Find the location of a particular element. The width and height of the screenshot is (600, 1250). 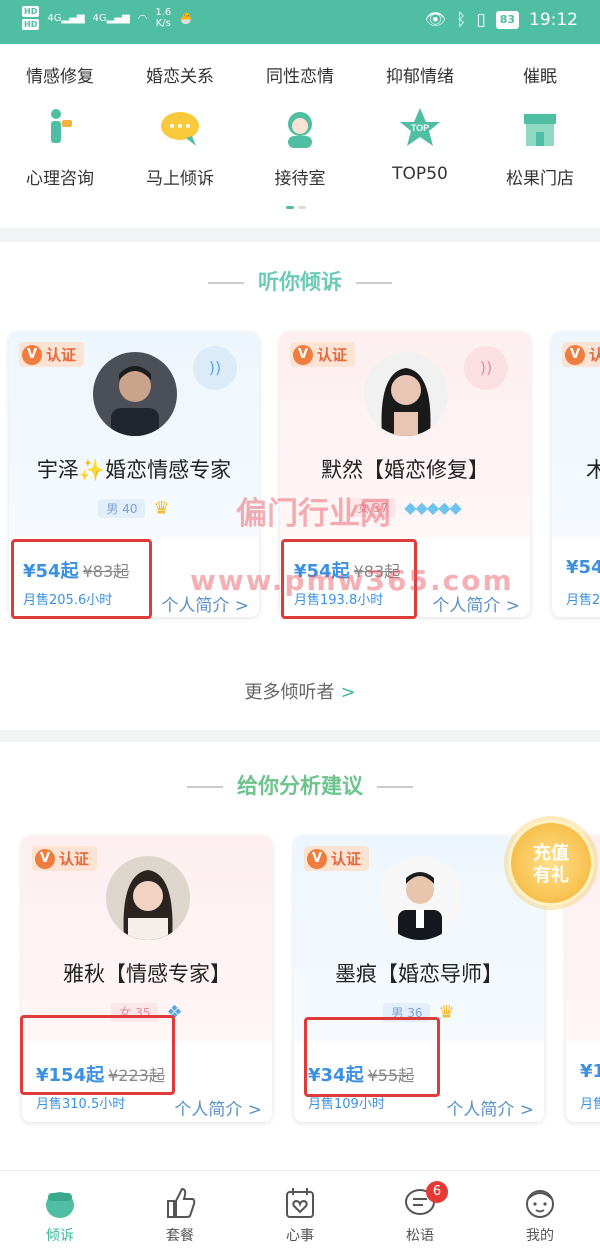

clock: 19:12 is located at coordinates (553, 20).